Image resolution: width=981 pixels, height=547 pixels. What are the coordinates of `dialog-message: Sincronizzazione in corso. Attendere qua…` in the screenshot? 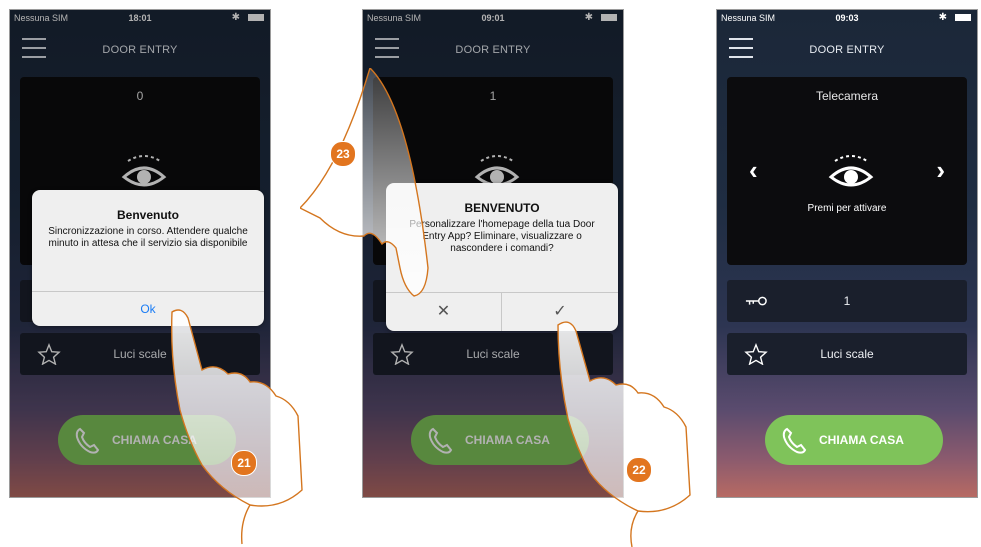 It's located at (148, 237).